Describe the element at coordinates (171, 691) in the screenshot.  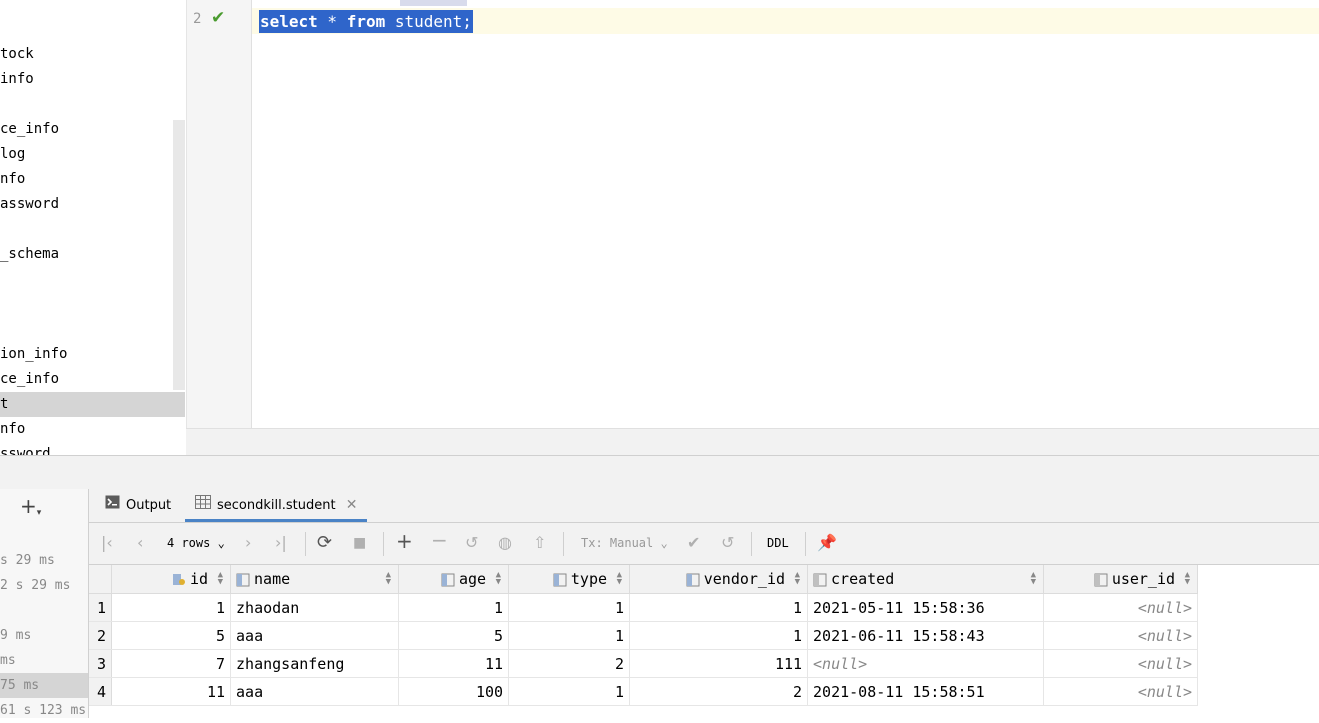
I see `cell-id: 11` at that location.